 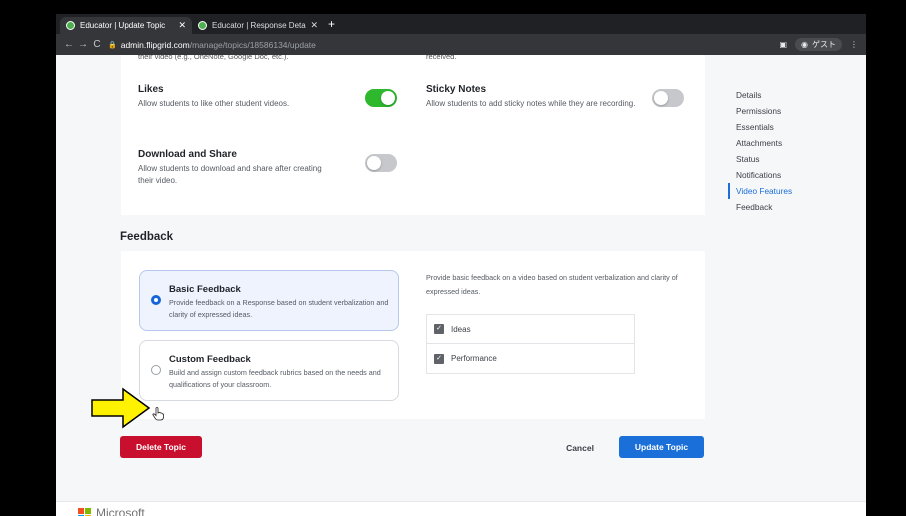 I want to click on tab-response-details: Educator | Response Details ✕, so click(x=258, y=25).